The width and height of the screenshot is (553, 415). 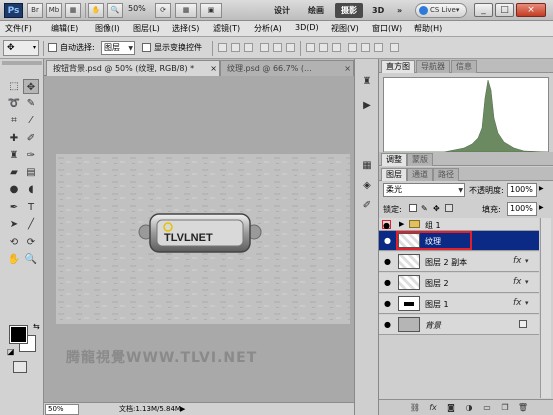 I want to click on menu-file: 文件(F), so click(x=18, y=28).